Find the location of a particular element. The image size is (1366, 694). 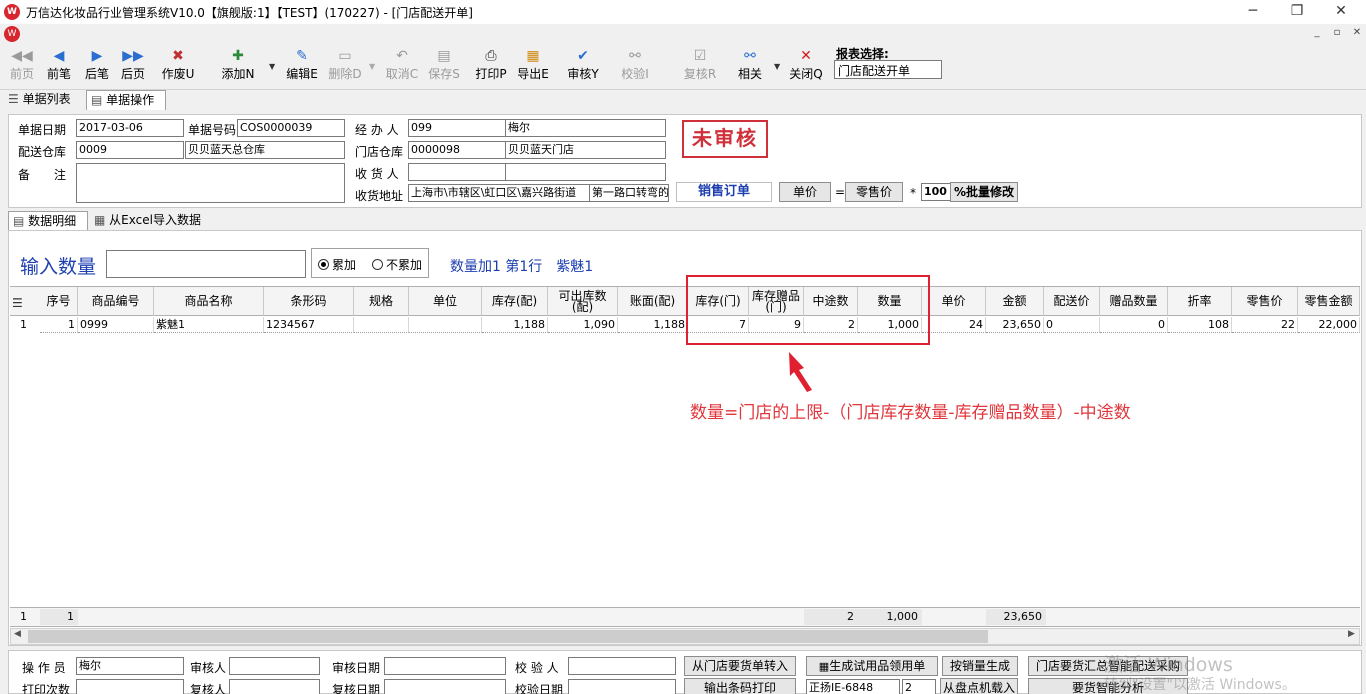

table-cell: 22 is located at coordinates (1265, 325).